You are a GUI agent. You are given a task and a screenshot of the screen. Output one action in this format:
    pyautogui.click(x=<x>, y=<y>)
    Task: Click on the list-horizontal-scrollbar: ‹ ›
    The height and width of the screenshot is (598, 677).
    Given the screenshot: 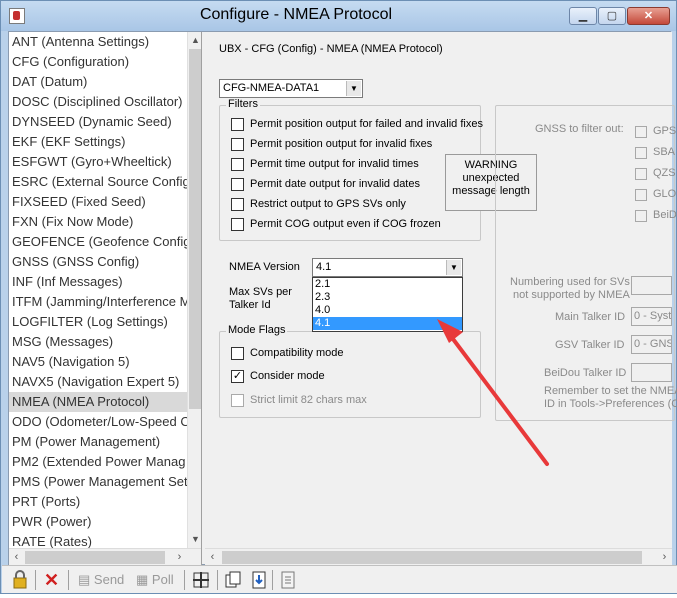 What is the action you would take?
    pyautogui.click(x=105, y=557)
    